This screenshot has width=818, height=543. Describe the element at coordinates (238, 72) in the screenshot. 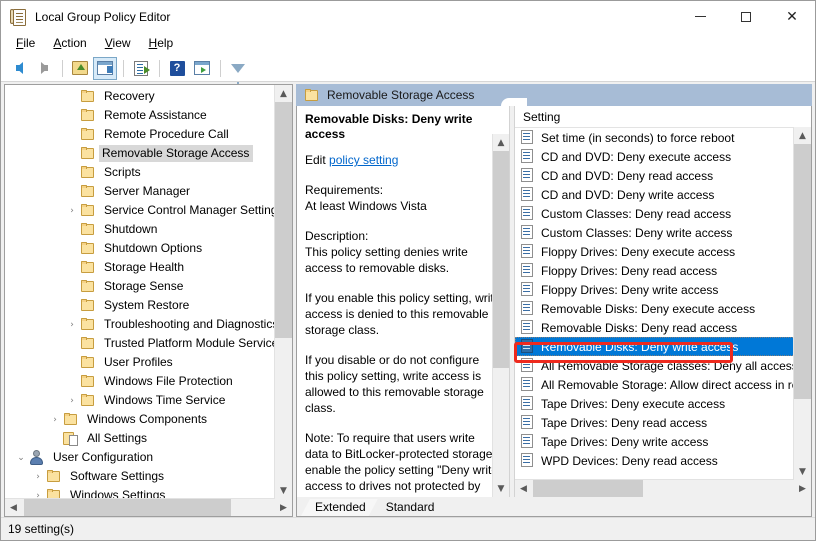

I see `filter-button` at that location.